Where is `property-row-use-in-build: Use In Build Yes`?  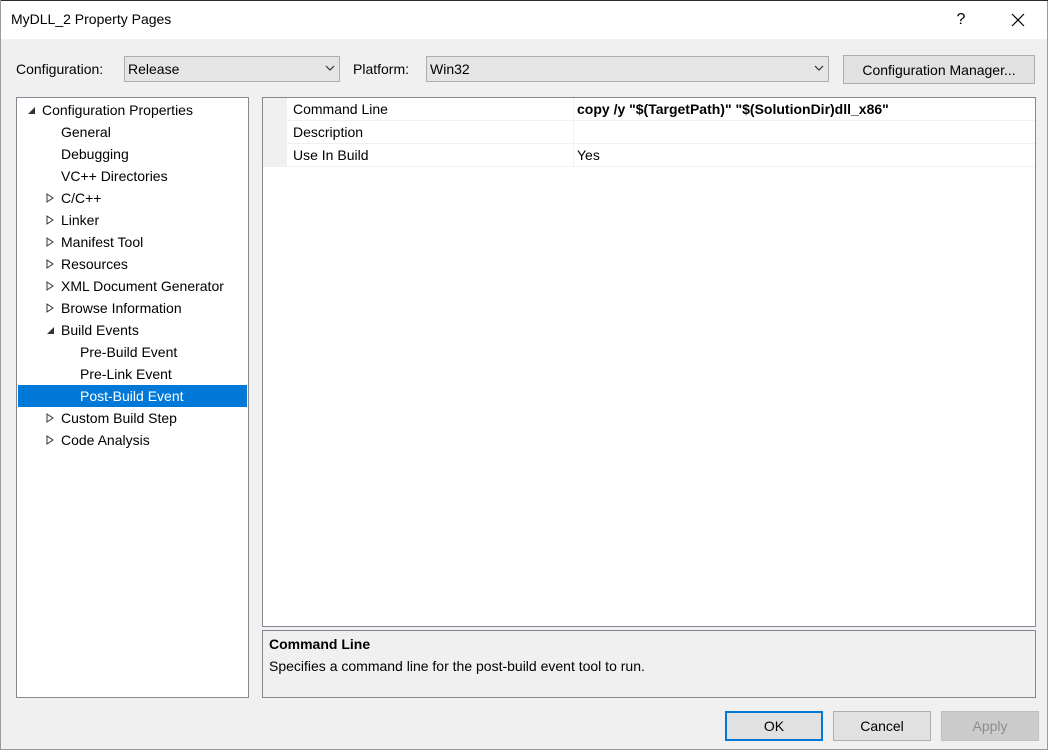 property-row-use-in-build: Use In Build Yes is located at coordinates (649, 155).